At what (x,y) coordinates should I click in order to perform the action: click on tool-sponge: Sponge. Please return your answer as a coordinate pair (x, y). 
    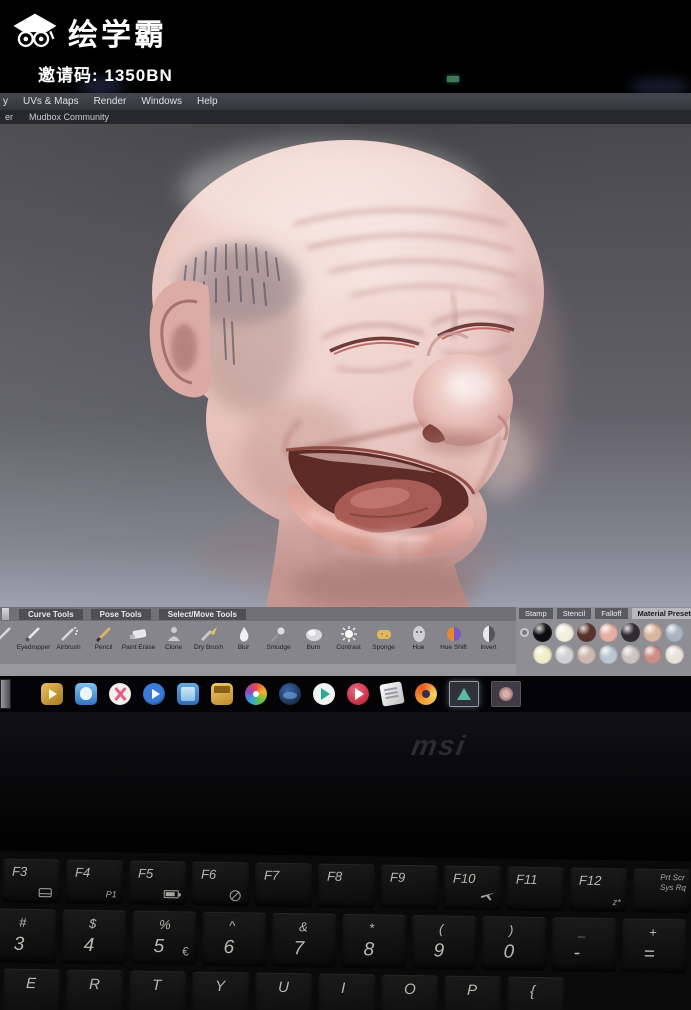
    Looking at the image, I should click on (383, 638).